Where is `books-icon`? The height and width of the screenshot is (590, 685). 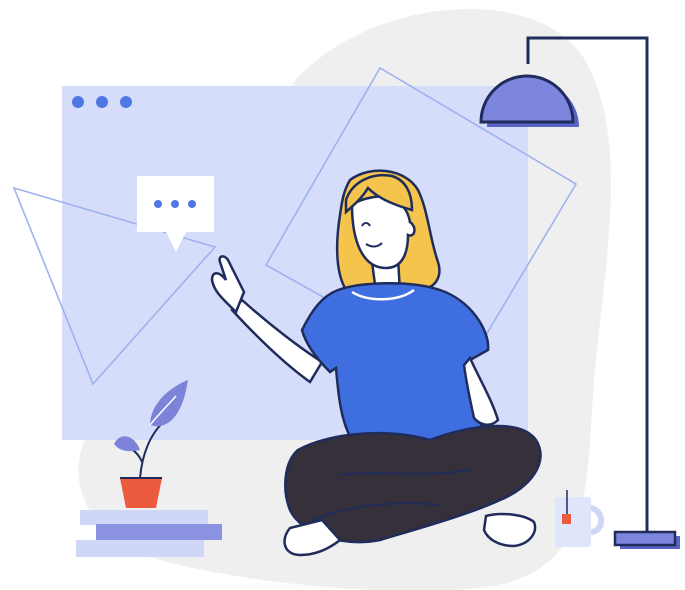 books-icon is located at coordinates (149, 533).